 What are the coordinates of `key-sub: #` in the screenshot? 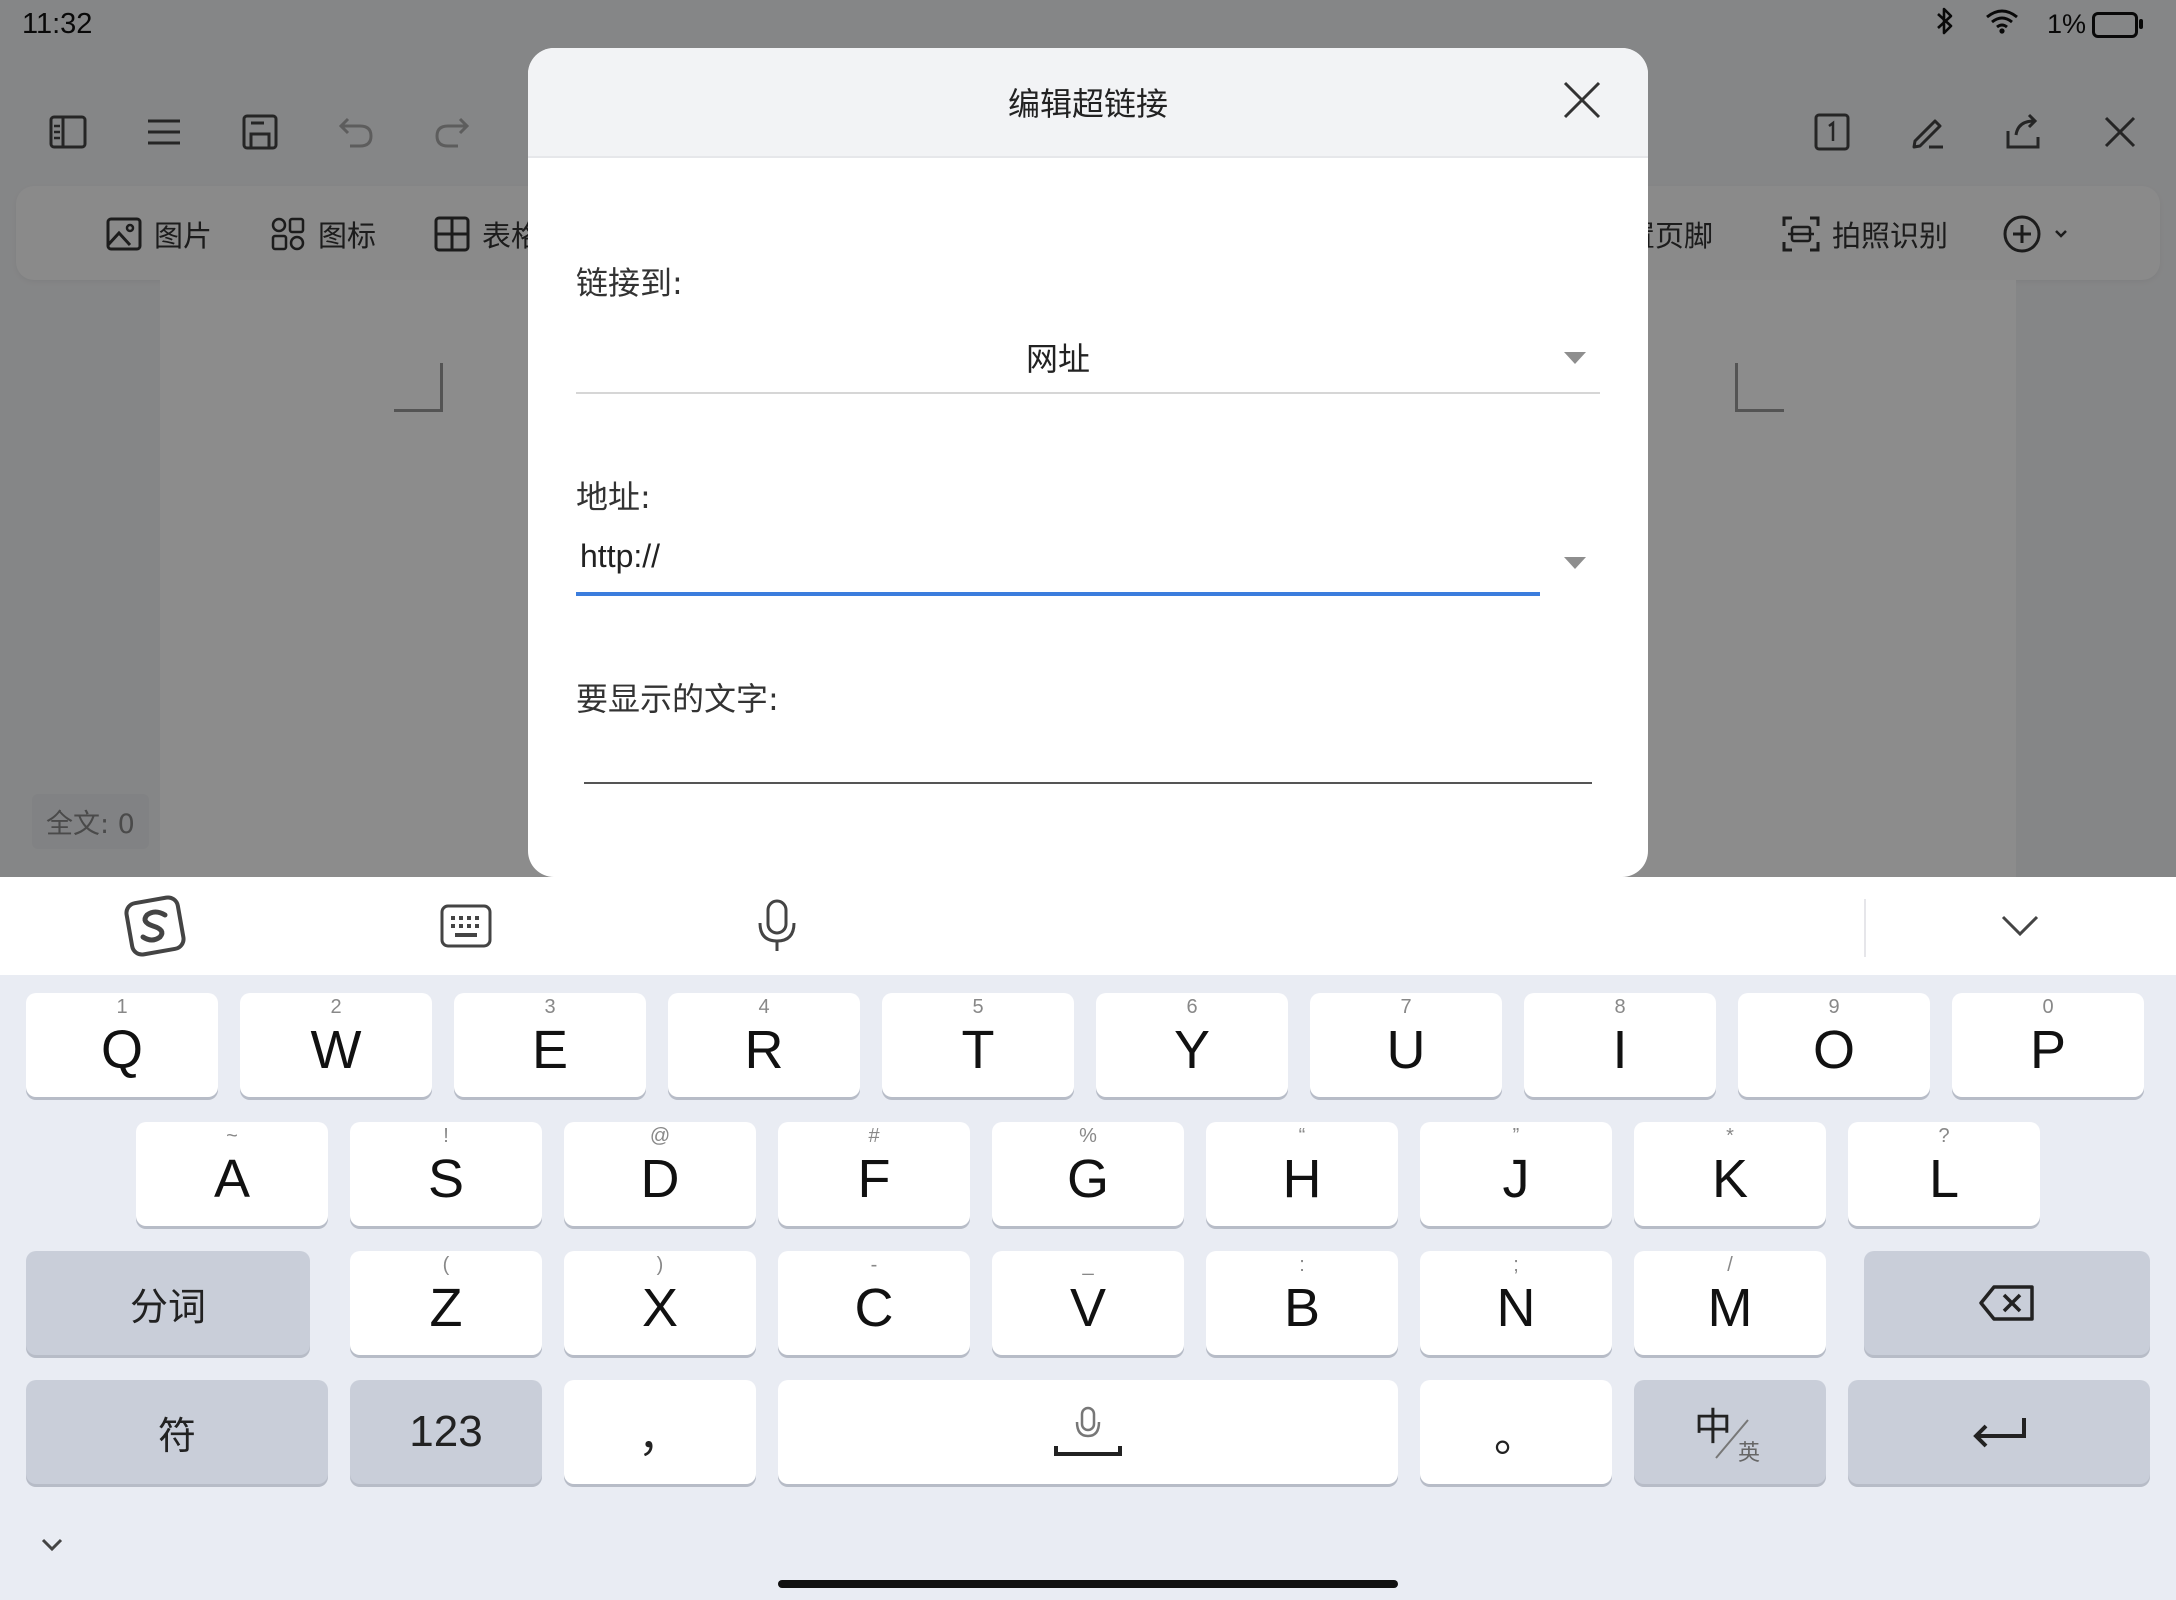 It's located at (874, 1136).